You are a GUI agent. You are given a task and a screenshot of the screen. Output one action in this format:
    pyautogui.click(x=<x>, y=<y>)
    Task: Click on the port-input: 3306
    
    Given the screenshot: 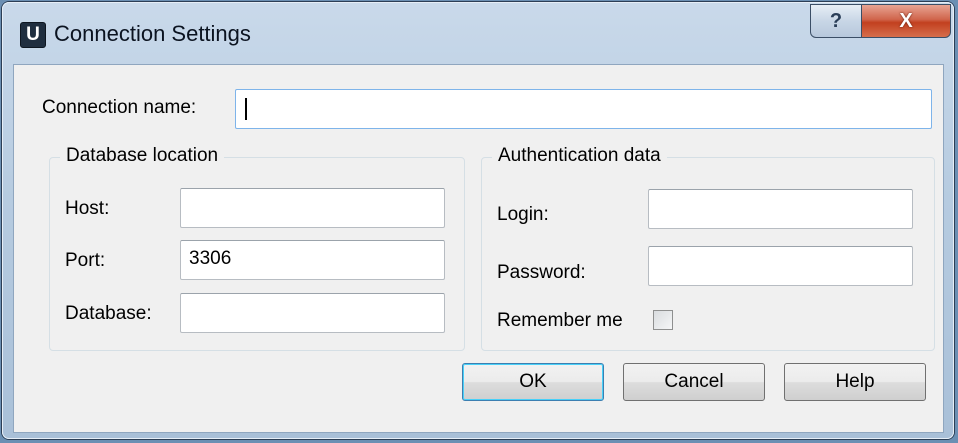 What is the action you would take?
    pyautogui.click(x=312, y=260)
    